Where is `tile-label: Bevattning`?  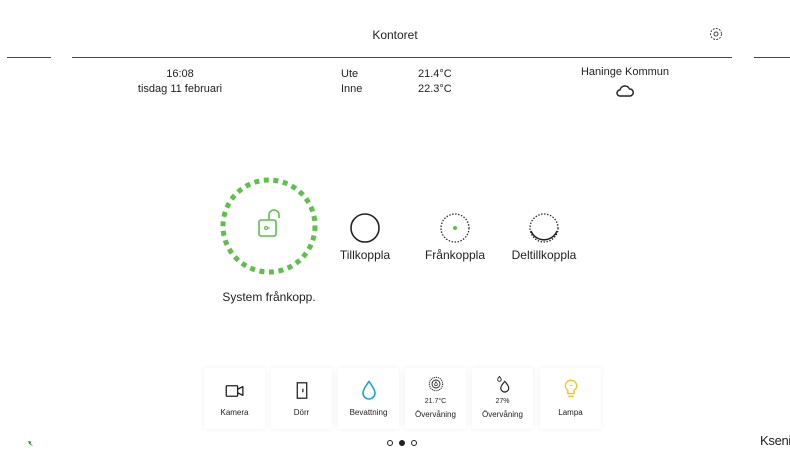
tile-label: Bevattning is located at coordinates (368, 412).